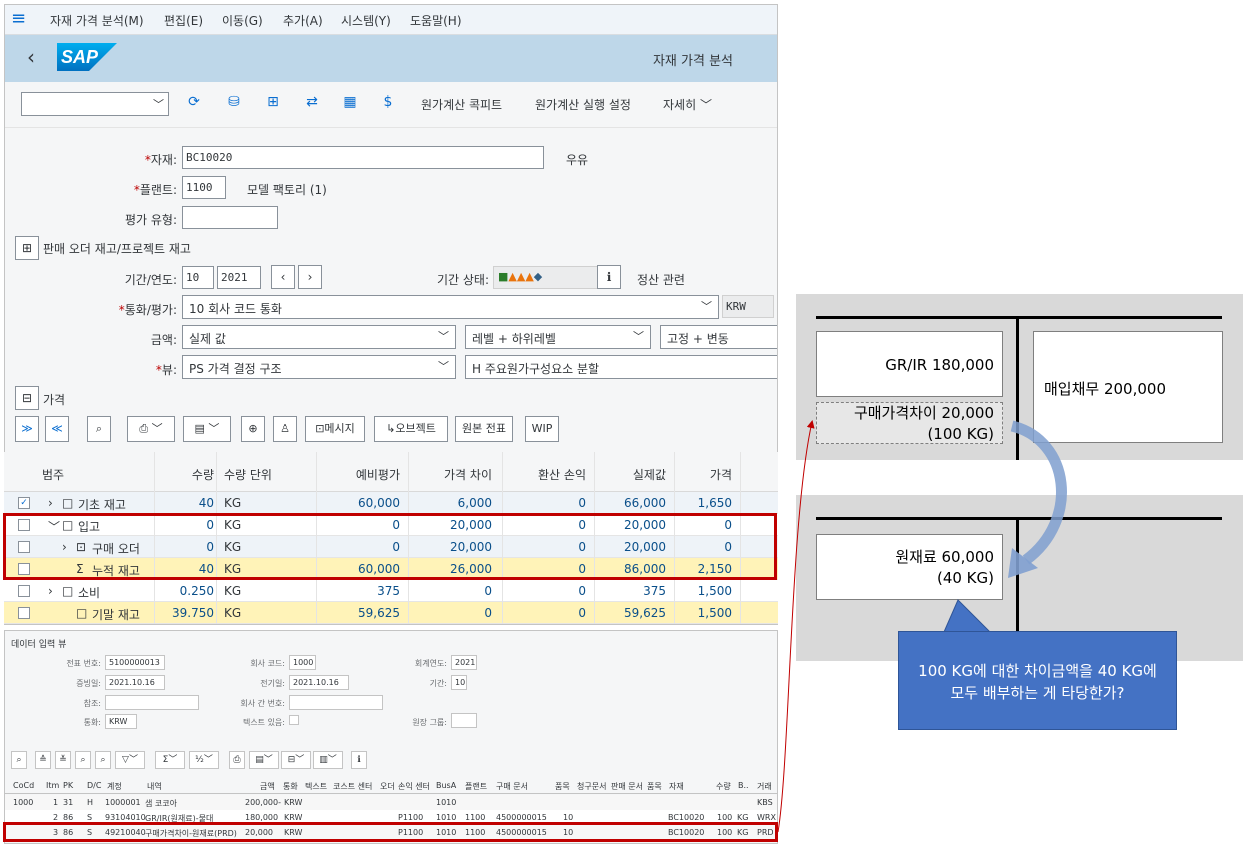 This screenshot has width=1247, height=846. Describe the element at coordinates (1038, 492) in the screenshot. I see `flow-arrow` at that location.